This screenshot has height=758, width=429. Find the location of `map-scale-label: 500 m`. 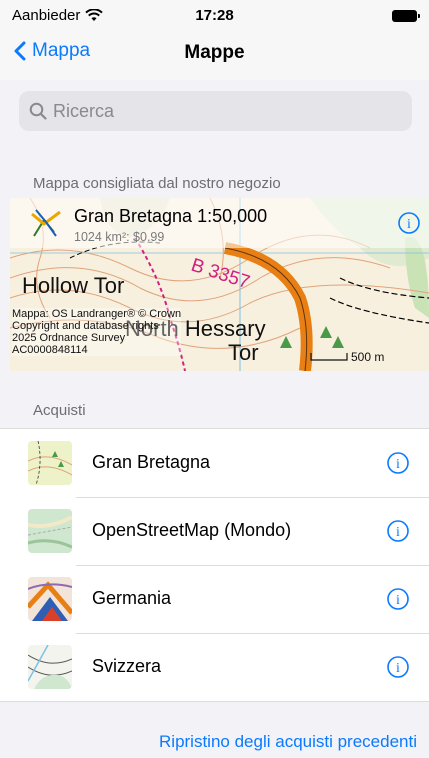

map-scale-label: 500 m is located at coordinates (368, 357).